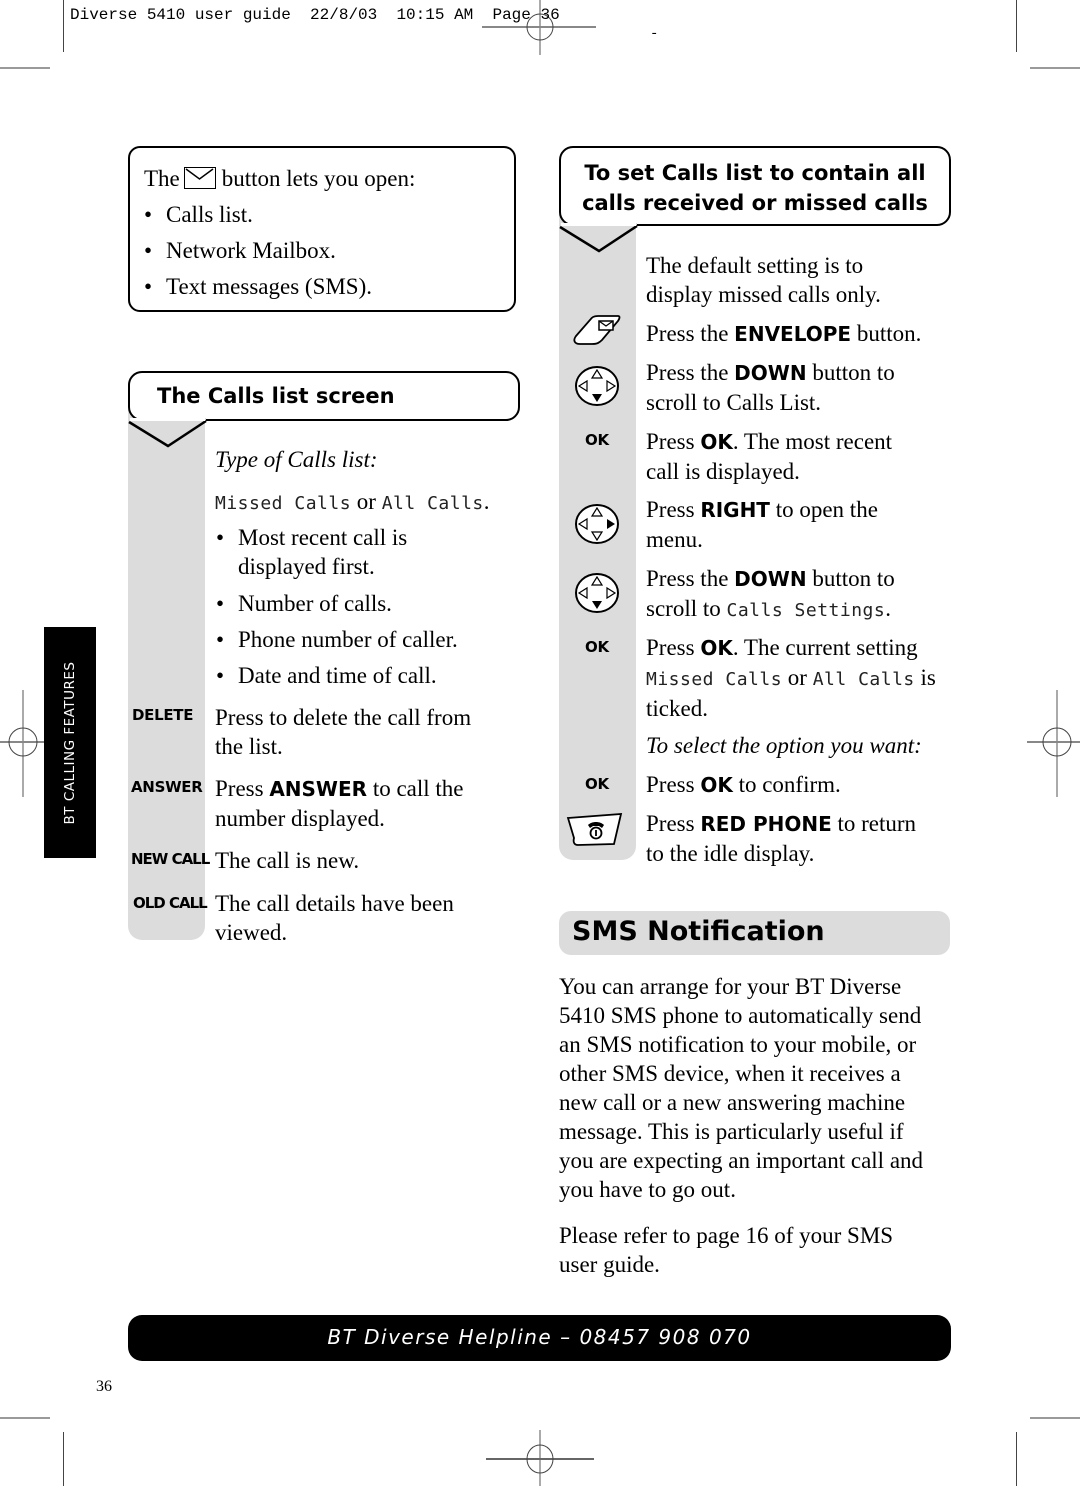  What do you see at coordinates (334, 918) in the screenshot?
I see `old-call-description: The call details have been viewed.` at bounding box center [334, 918].